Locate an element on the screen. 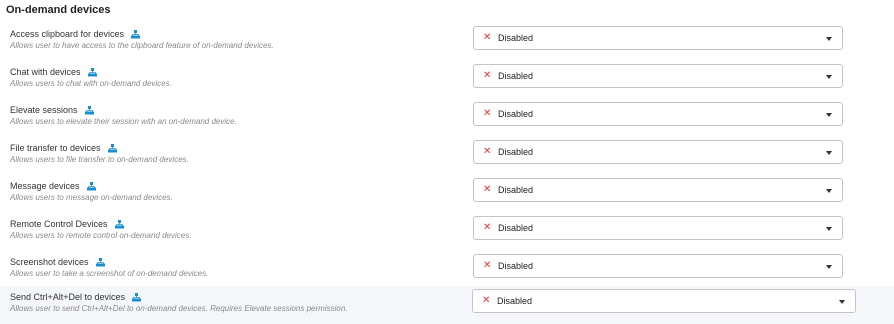 This screenshot has height=324, width=894. permission-title-text: File transfer to devices is located at coordinates (55, 148).